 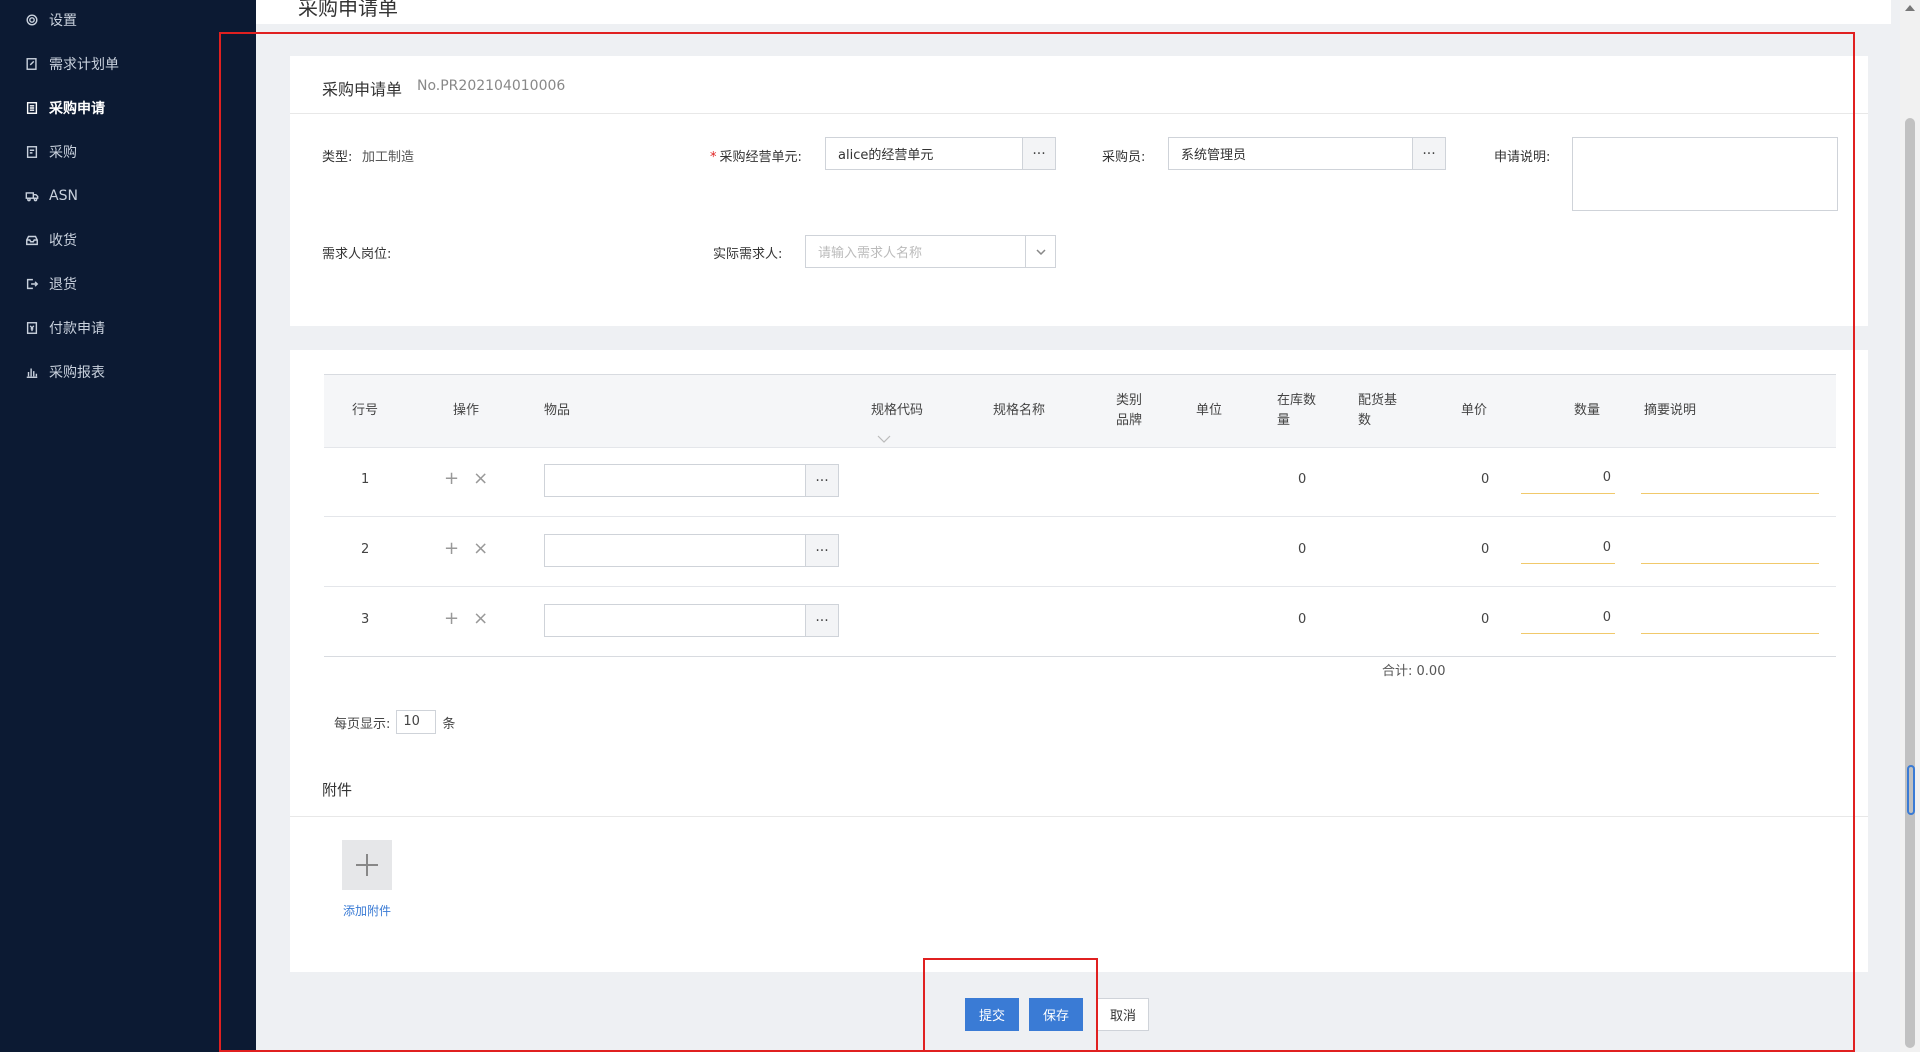 I want to click on sidebar-item-label: ASN, so click(x=63, y=196).